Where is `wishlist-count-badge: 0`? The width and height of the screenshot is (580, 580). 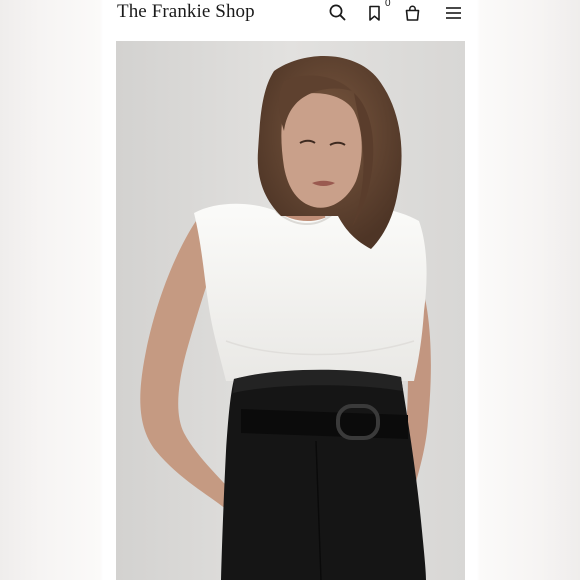 wishlist-count-badge: 0 is located at coordinates (388, 4).